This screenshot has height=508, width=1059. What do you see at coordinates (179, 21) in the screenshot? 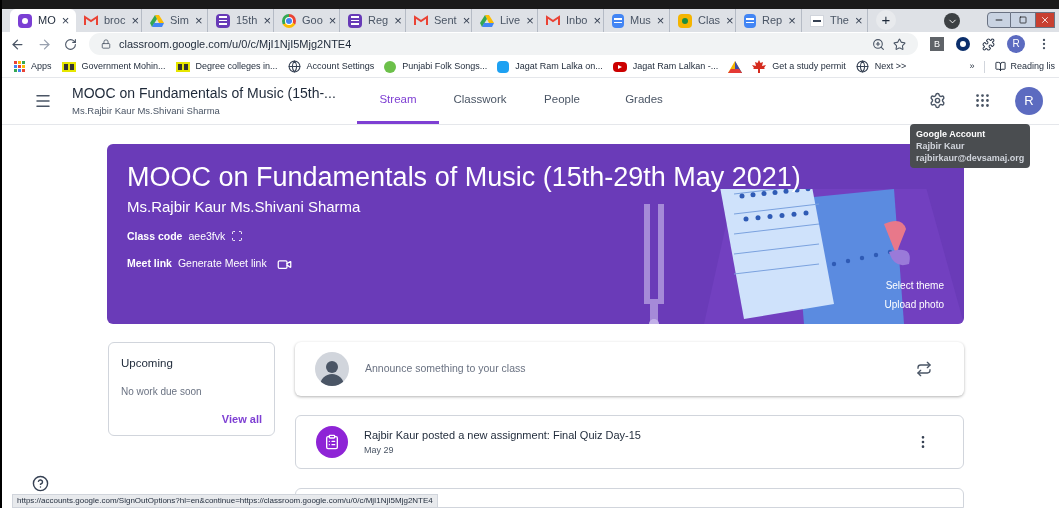
I see `tab-title: Sim` at bounding box center [179, 21].